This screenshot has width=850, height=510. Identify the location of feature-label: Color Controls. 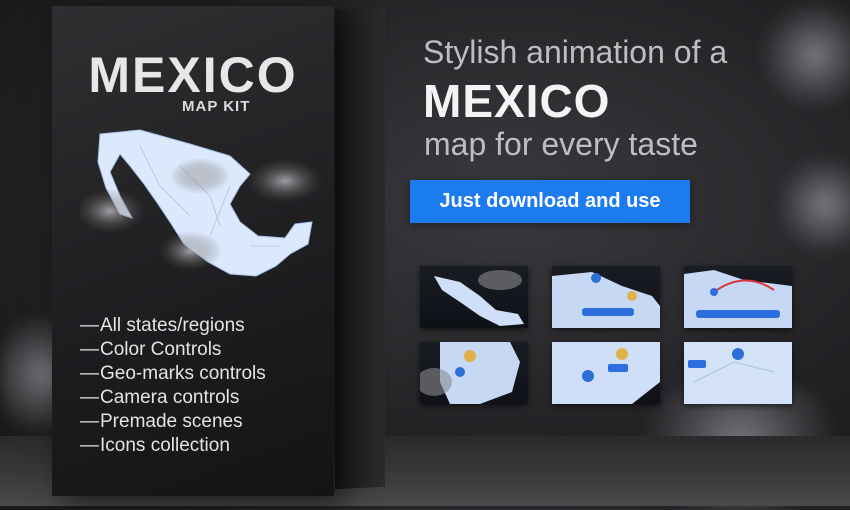
(161, 349).